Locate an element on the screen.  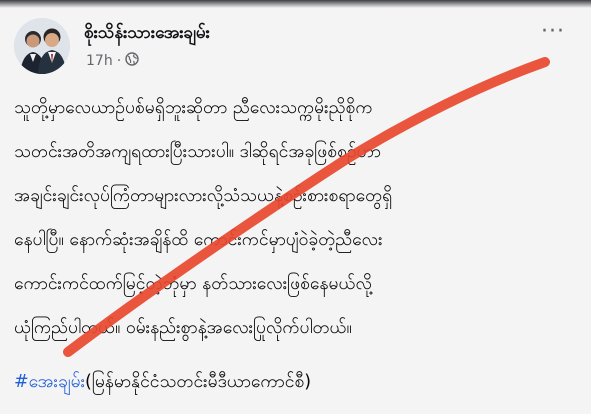
ellipsis-icon: ··· is located at coordinates (553, 32).